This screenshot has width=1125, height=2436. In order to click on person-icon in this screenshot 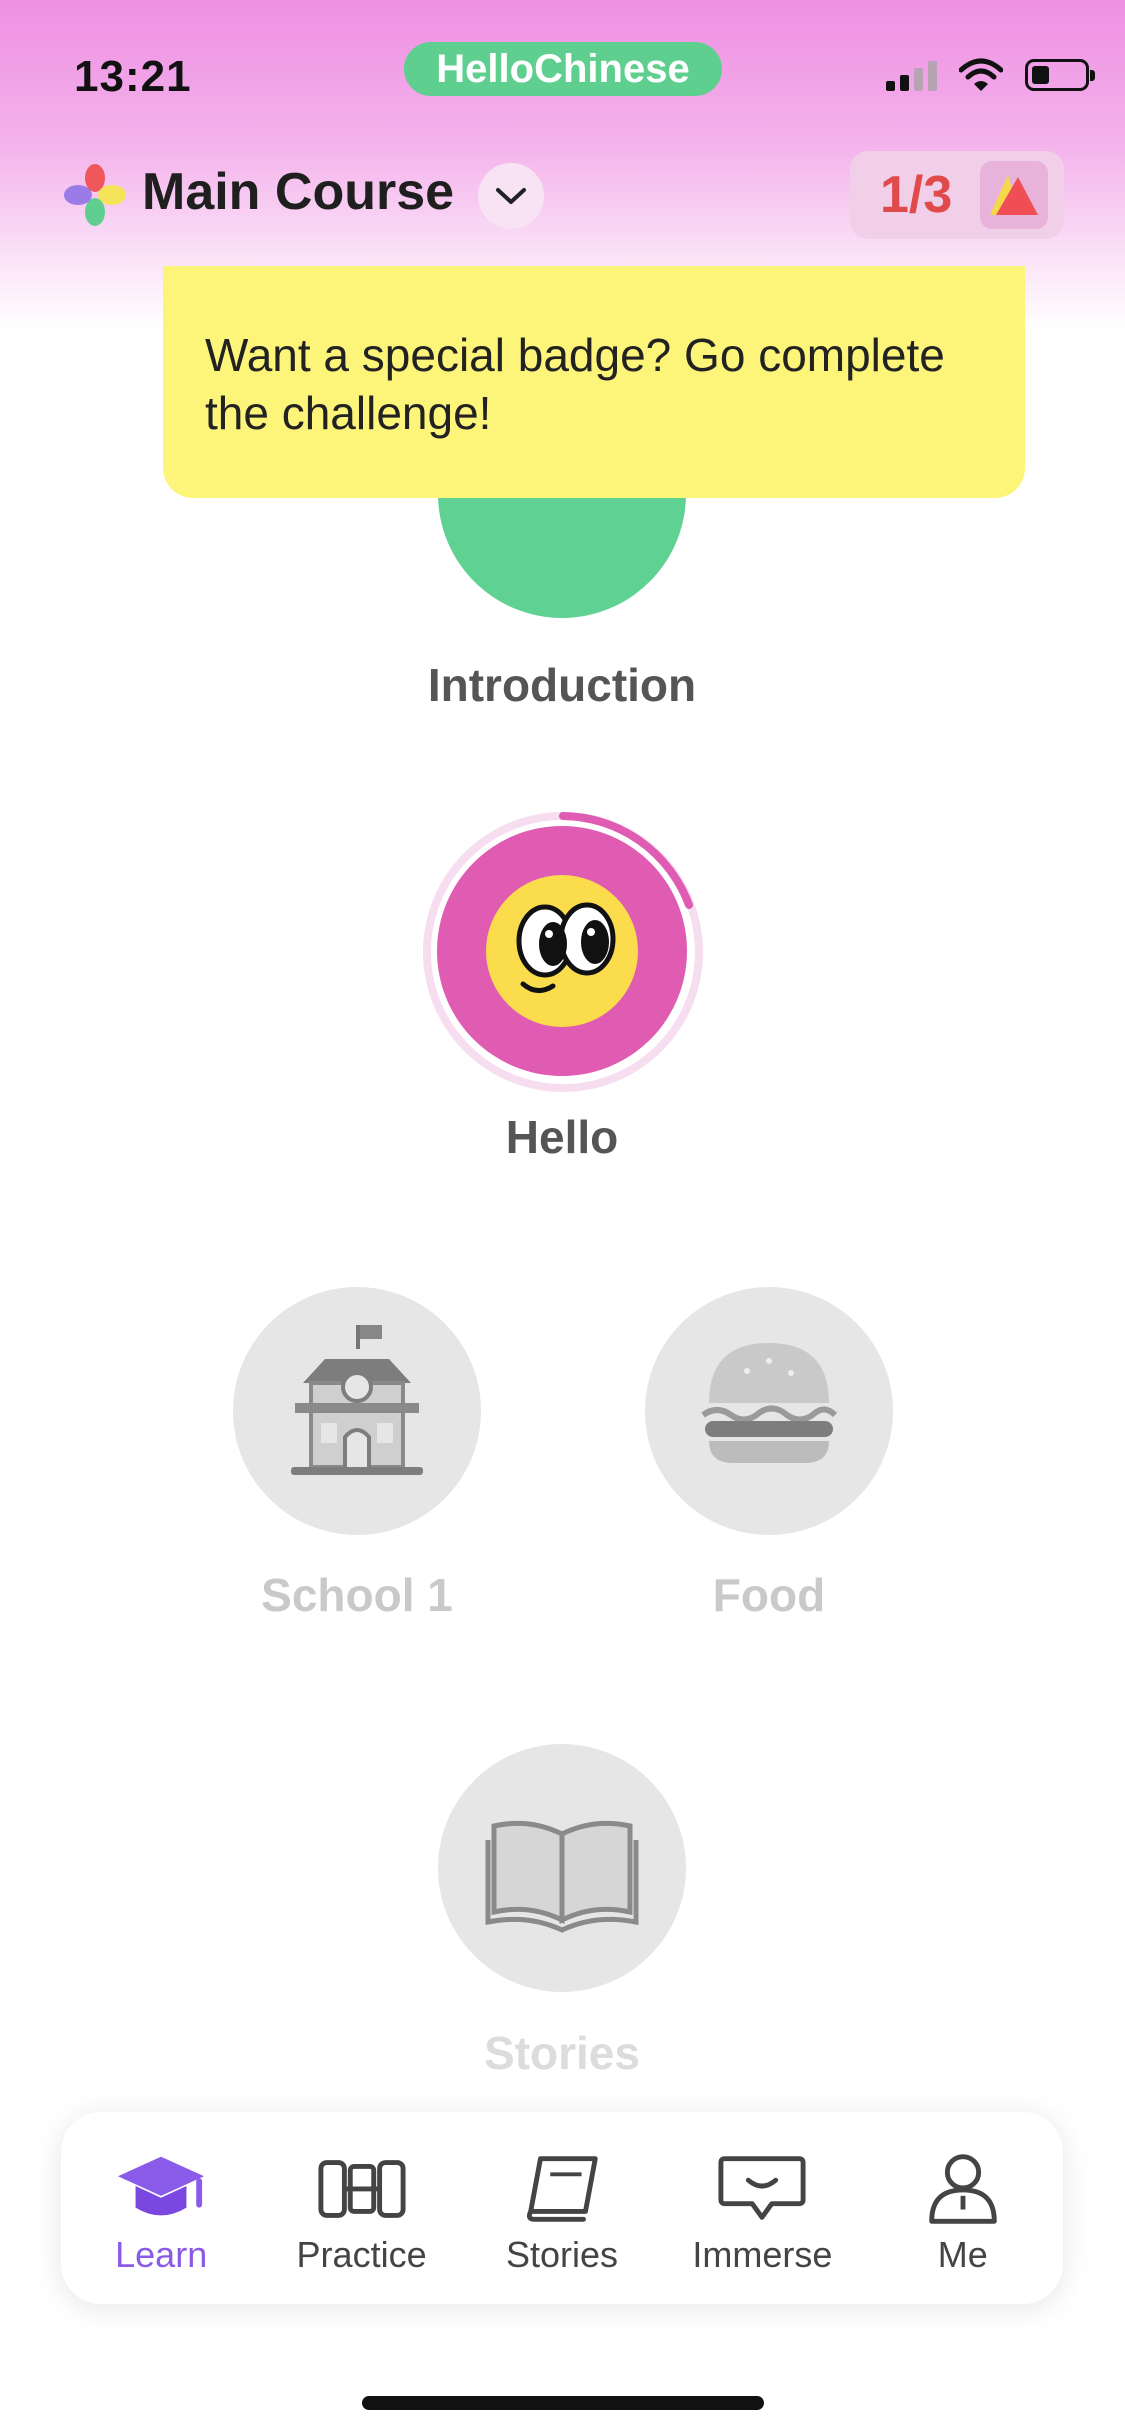, I will do `click(963, 2189)`.